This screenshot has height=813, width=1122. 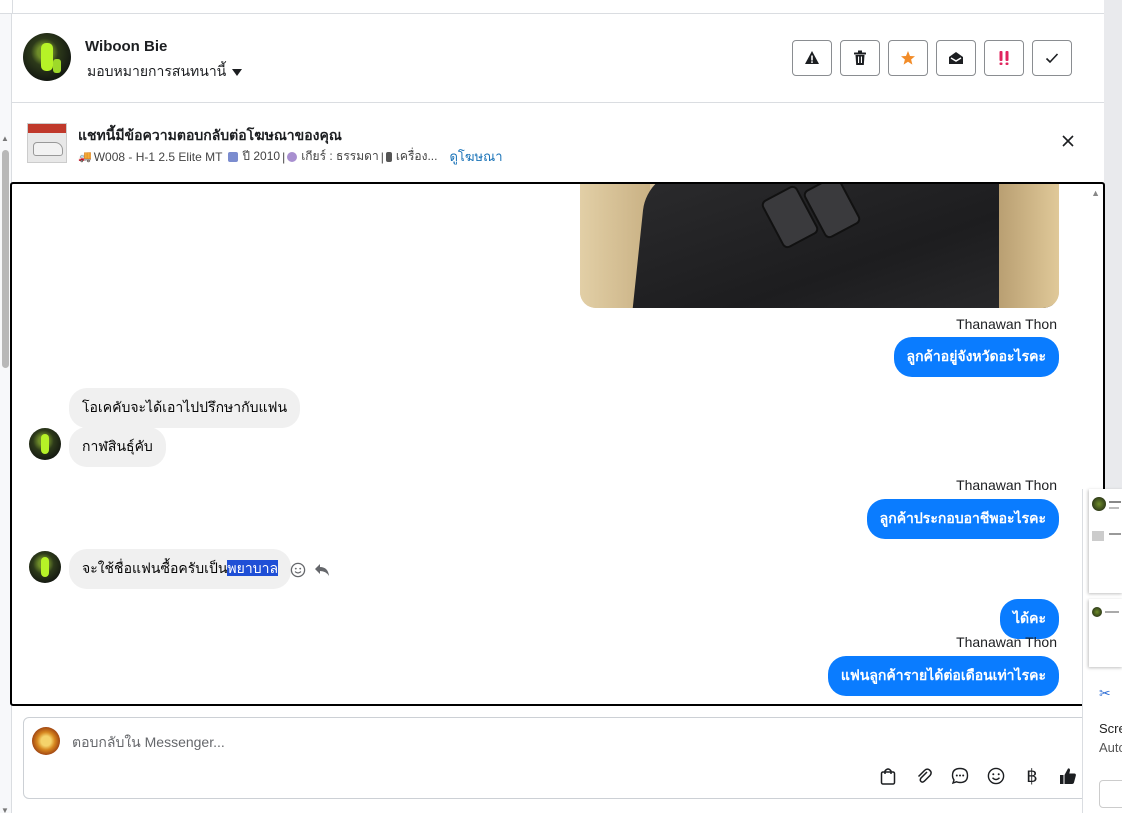 I want to click on trash-icon, so click(x=860, y=57).